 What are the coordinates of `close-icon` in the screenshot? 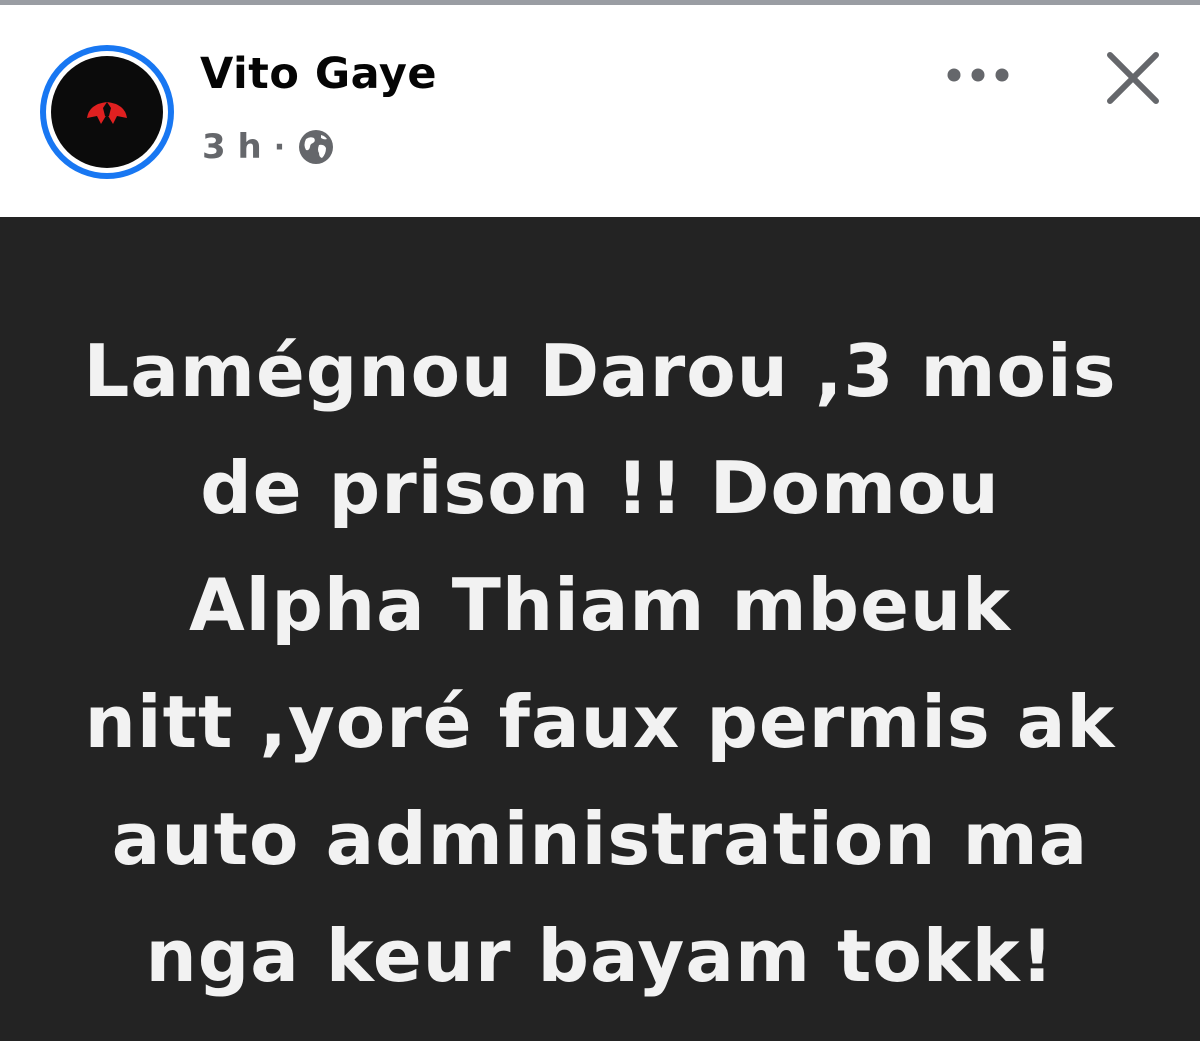 It's located at (1133, 78).